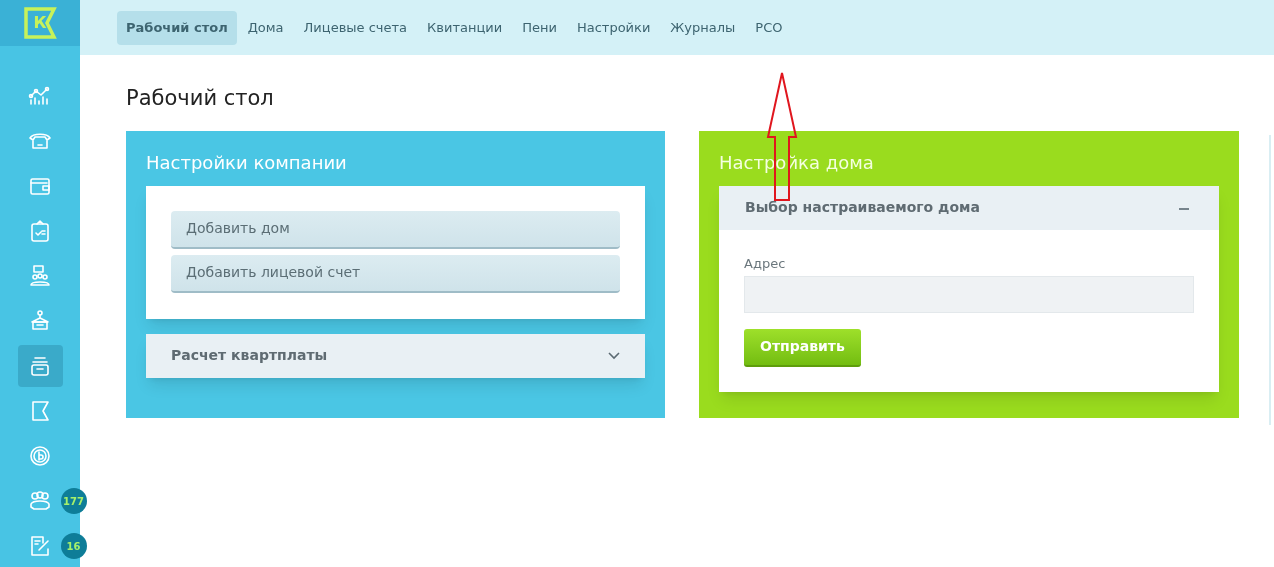  I want to click on address-field, so click(969, 294).